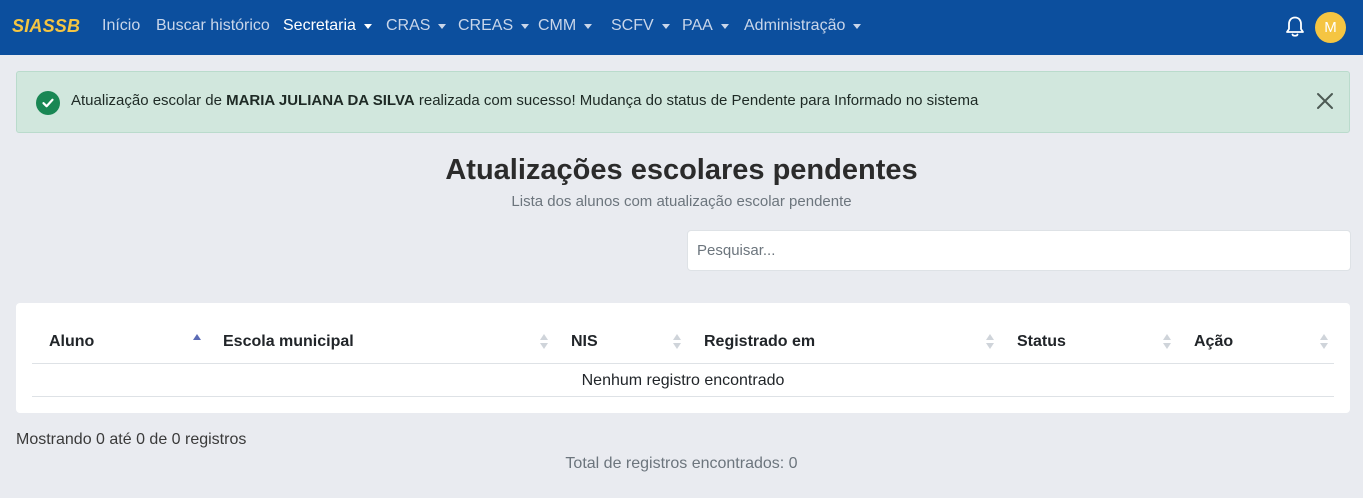  Describe the element at coordinates (48, 103) in the screenshot. I see `check-circle-icon` at that location.